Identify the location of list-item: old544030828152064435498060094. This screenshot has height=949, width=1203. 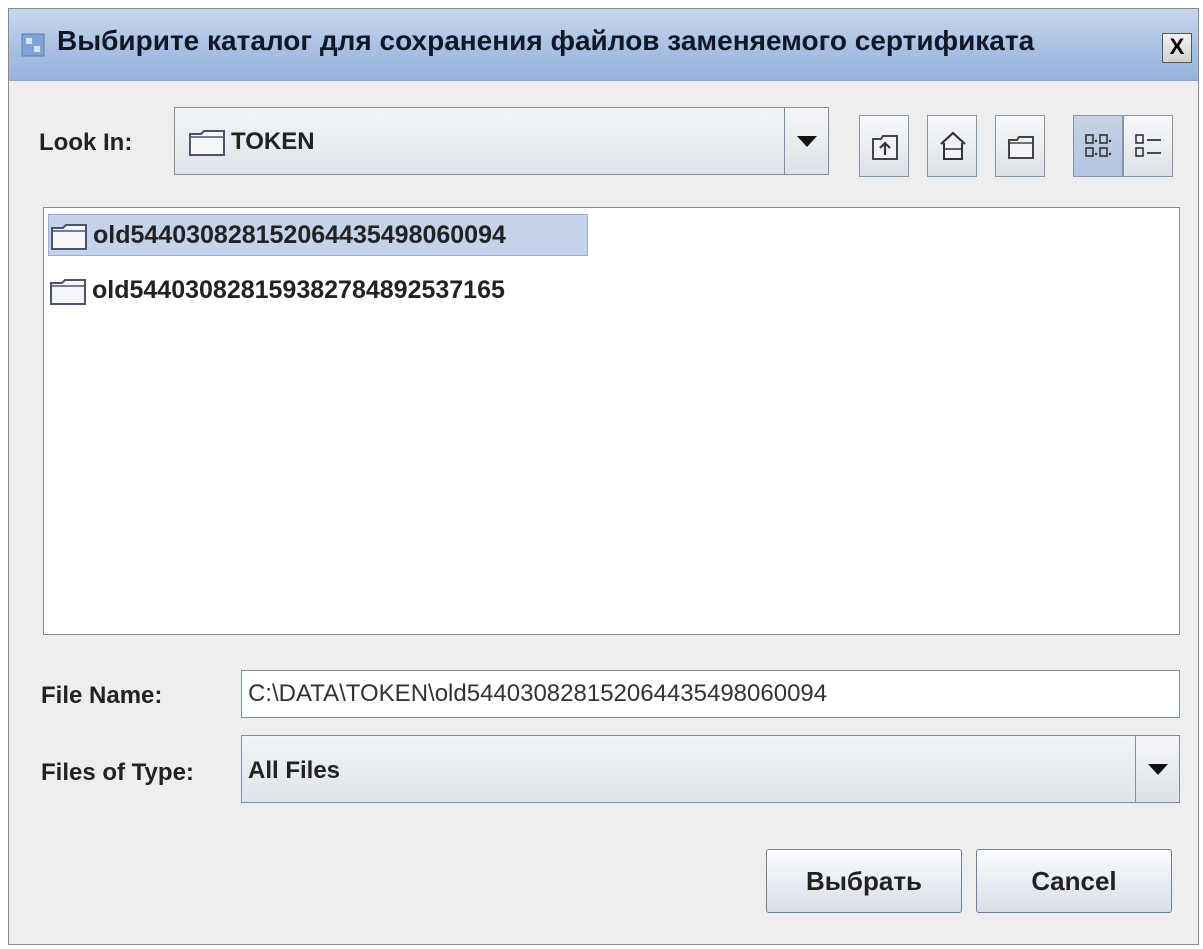
(318, 235).